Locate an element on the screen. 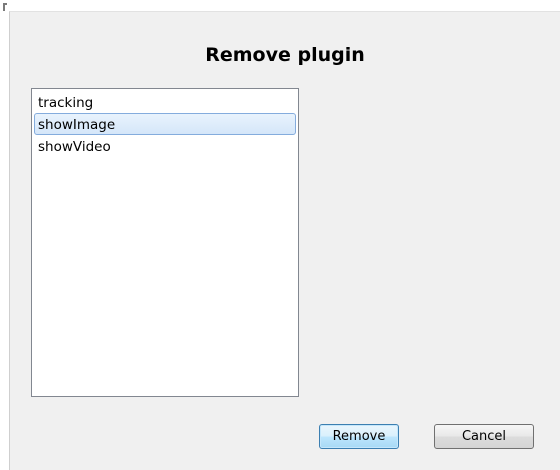  dialog-title: Remove plugin is located at coordinates (285, 55).